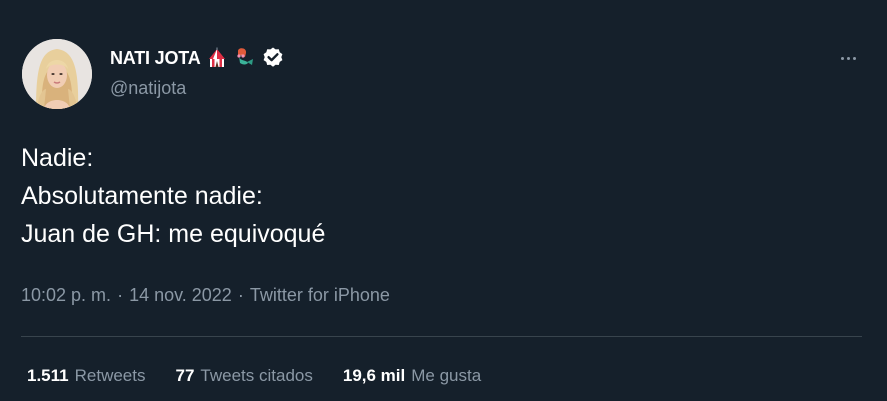 This screenshot has width=887, height=401. I want to click on avatar, so click(57, 74).